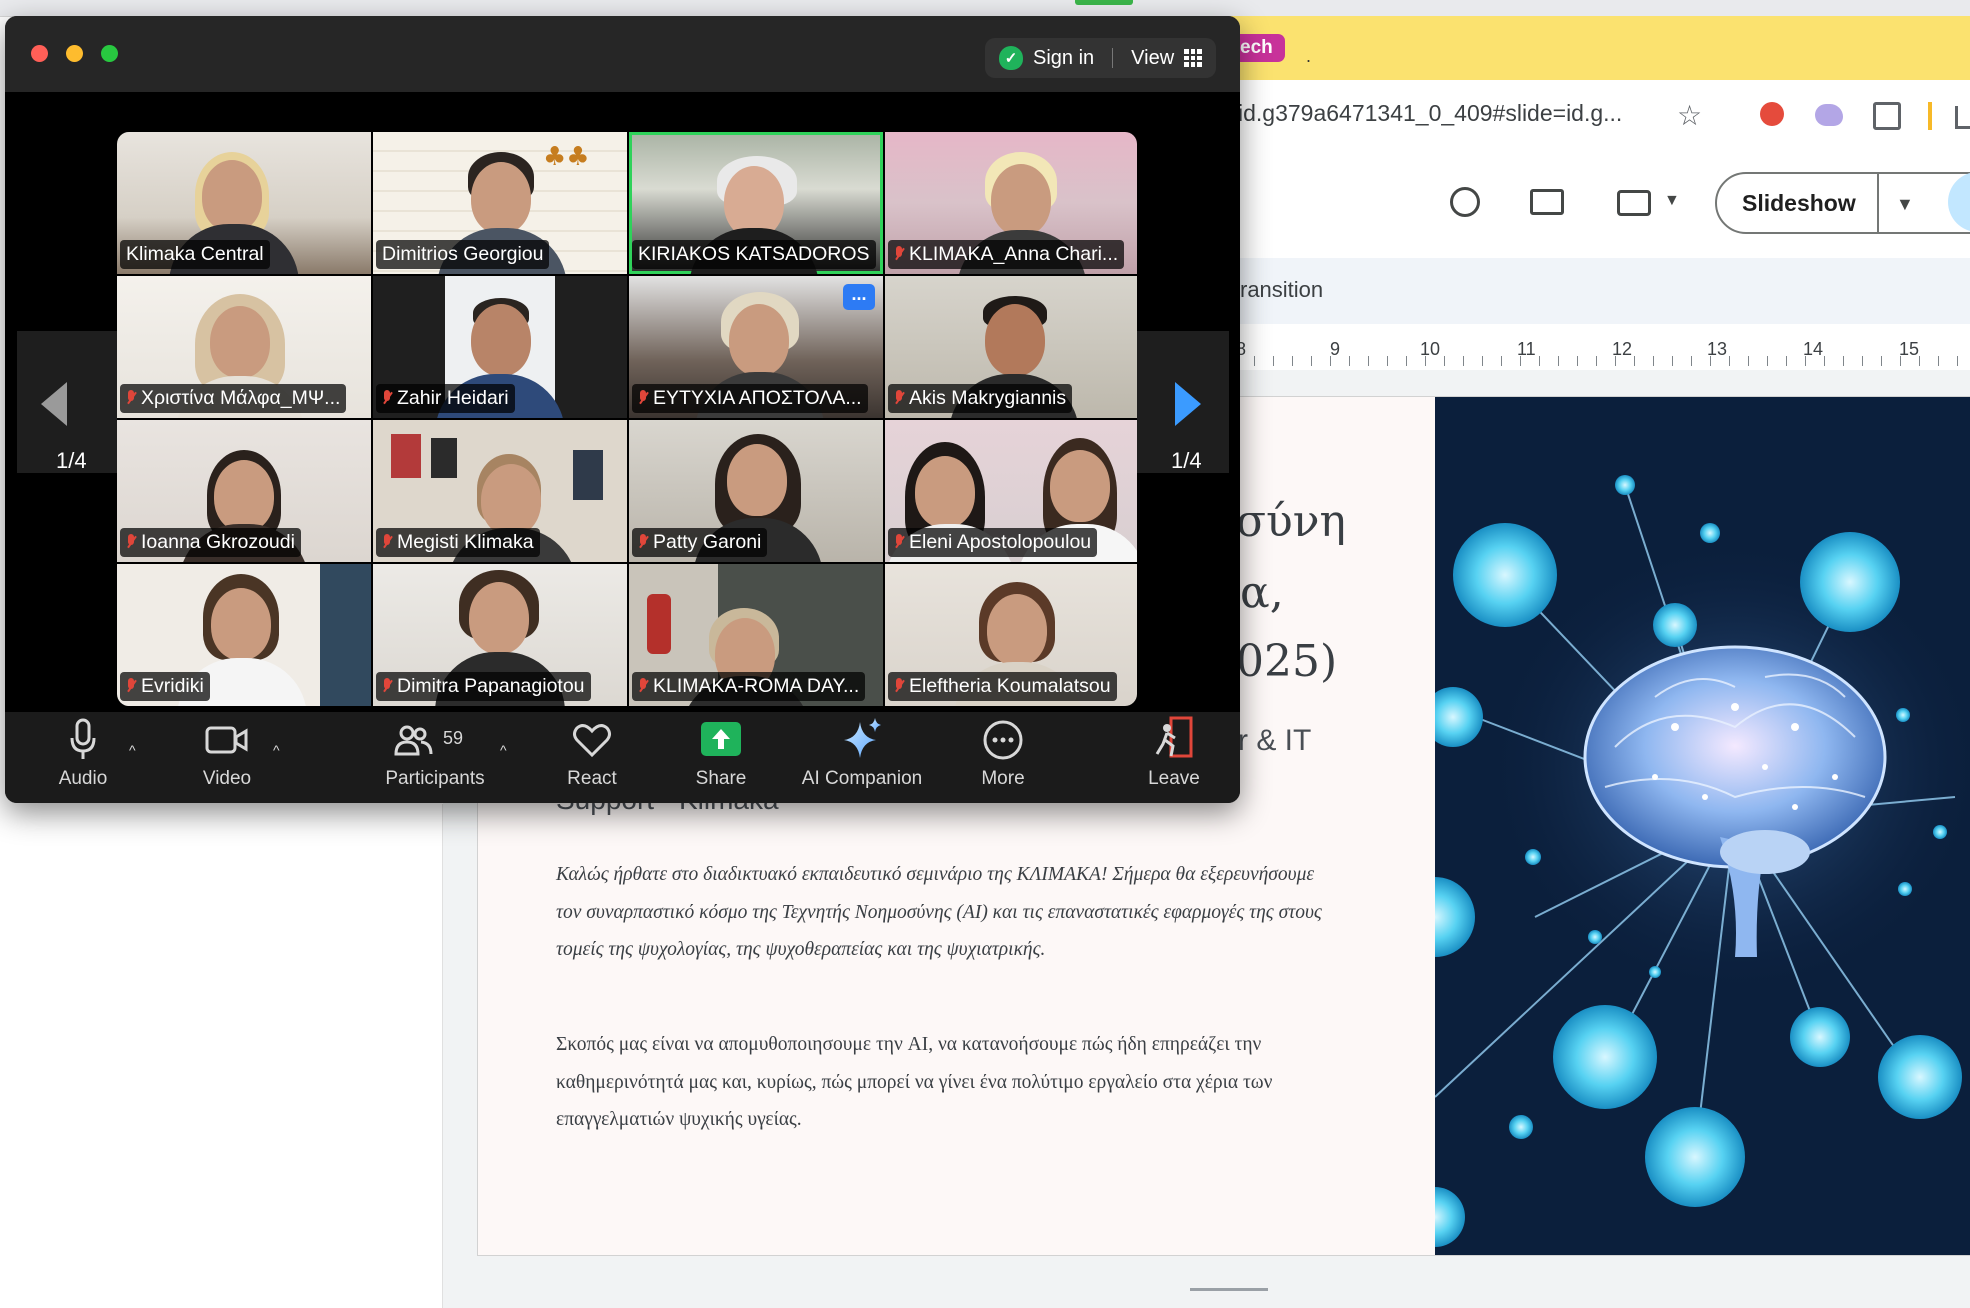 The image size is (1970, 1308). What do you see at coordinates (54, 404) in the screenshot?
I see `chevron-left-icon` at bounding box center [54, 404].